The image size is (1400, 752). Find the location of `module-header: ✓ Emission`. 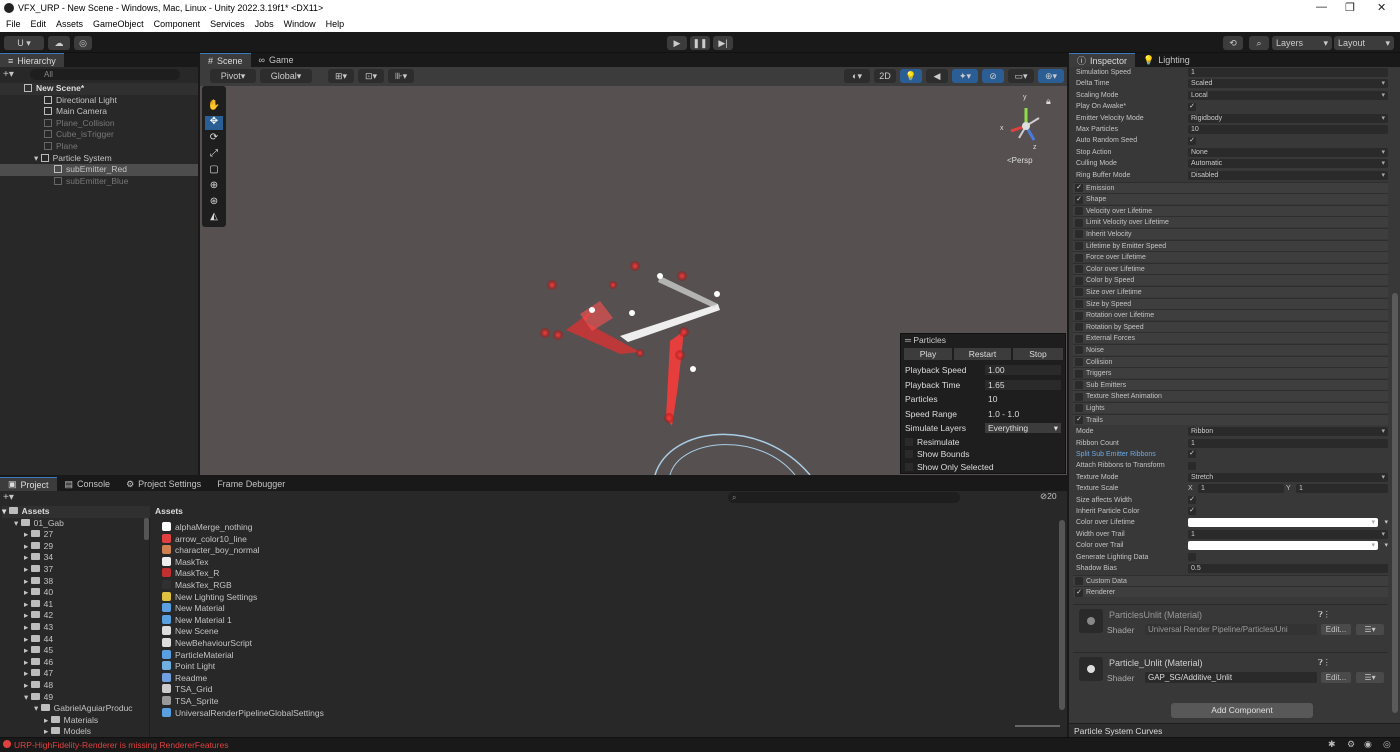

module-header: ✓ Emission is located at coordinates (1230, 187).